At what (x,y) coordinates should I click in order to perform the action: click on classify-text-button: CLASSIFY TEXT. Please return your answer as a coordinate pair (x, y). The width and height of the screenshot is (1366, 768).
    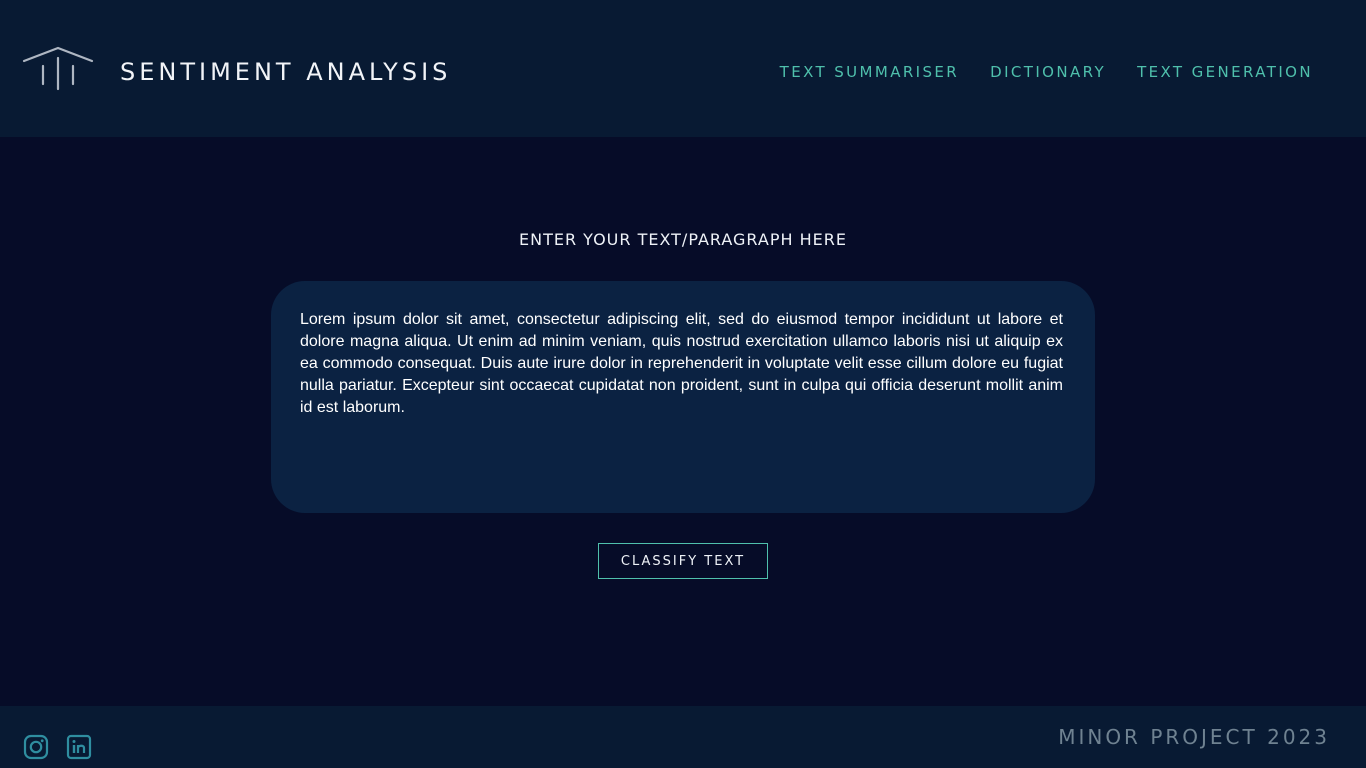
    Looking at the image, I should click on (683, 561).